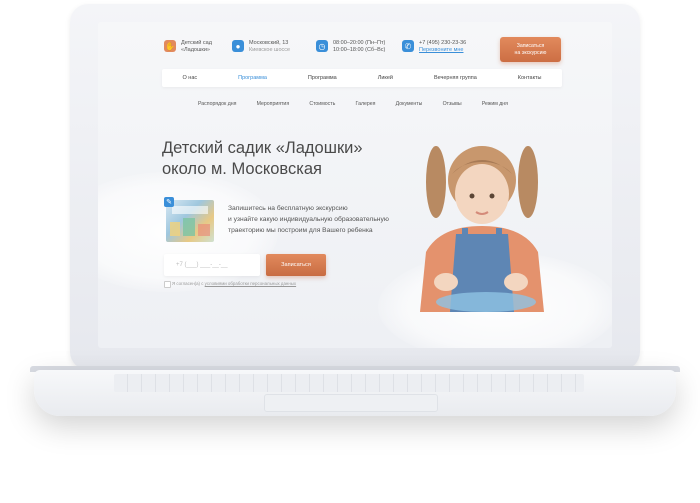  What do you see at coordinates (322, 78) in the screenshot?
I see `nav-item-program: Программа` at bounding box center [322, 78].